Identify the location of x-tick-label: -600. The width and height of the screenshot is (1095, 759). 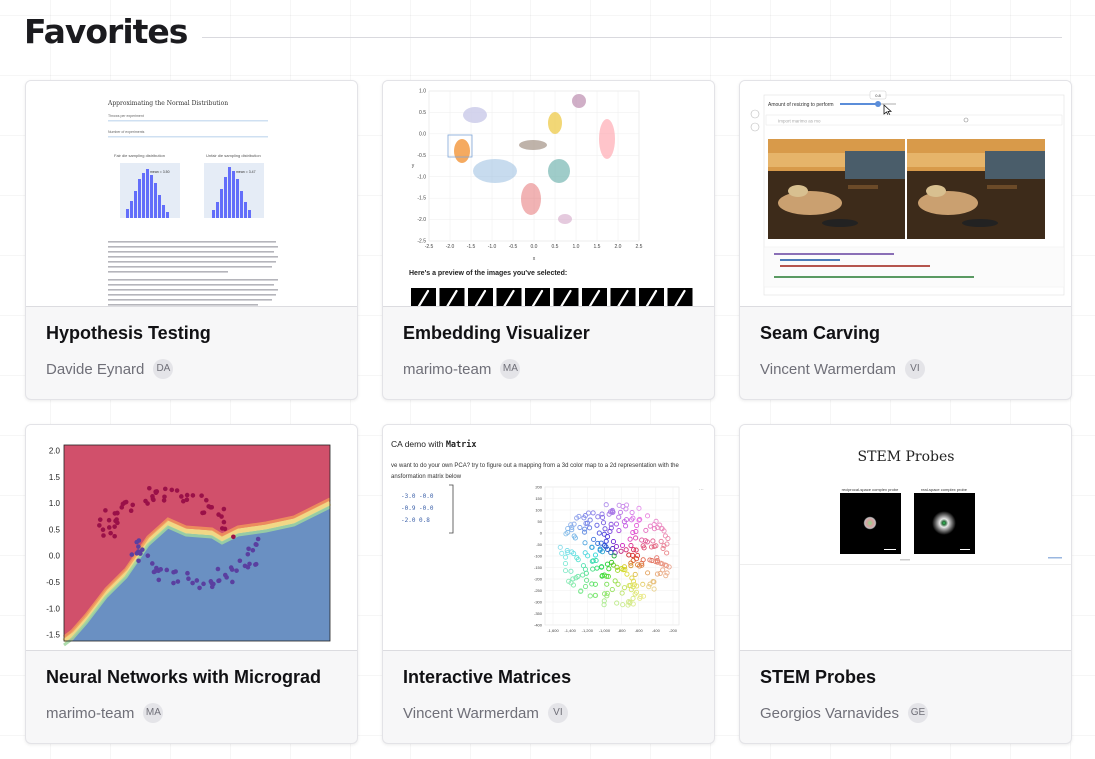
(639, 630).